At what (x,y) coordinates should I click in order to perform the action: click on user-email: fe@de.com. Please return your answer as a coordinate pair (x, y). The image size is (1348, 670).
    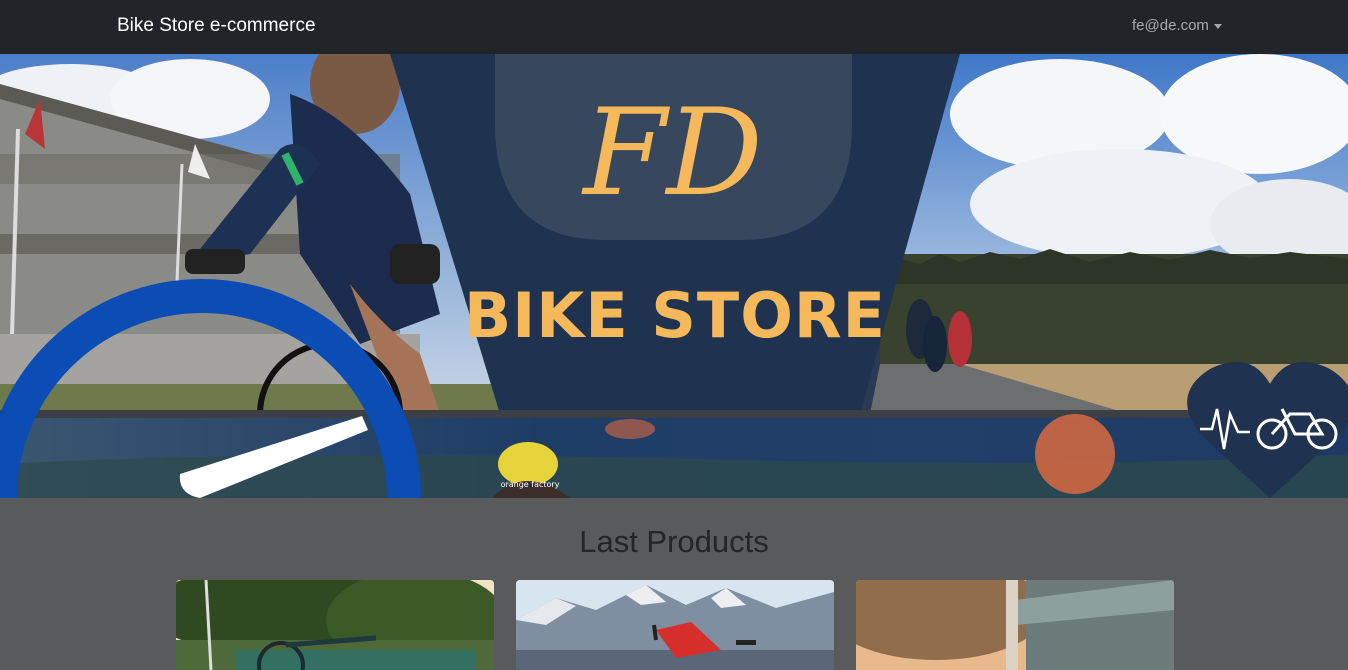
    Looking at the image, I should click on (1170, 25).